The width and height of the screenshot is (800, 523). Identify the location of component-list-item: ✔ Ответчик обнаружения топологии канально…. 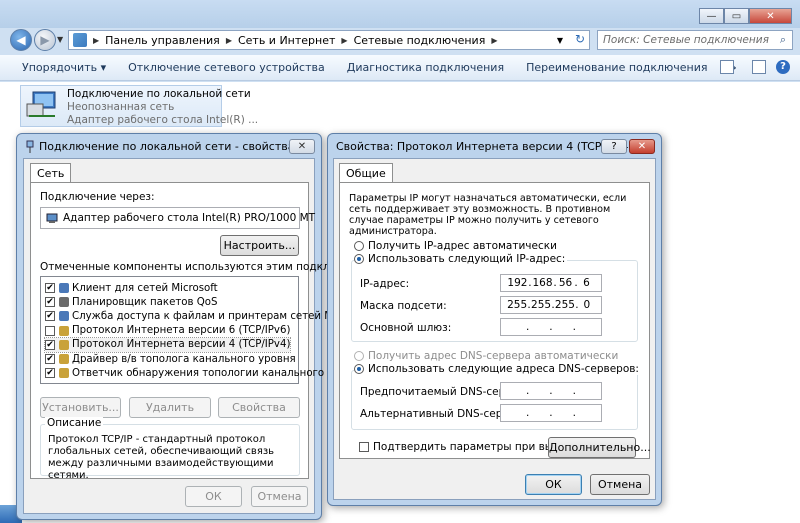
(205, 373).